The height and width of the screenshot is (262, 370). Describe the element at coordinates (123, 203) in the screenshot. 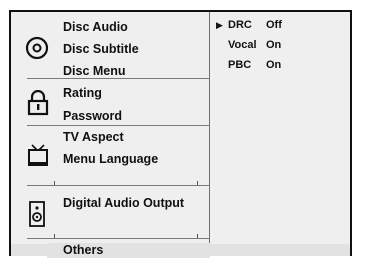

I see `menu-item-digital-audio-output: Digital Audio Output` at that location.